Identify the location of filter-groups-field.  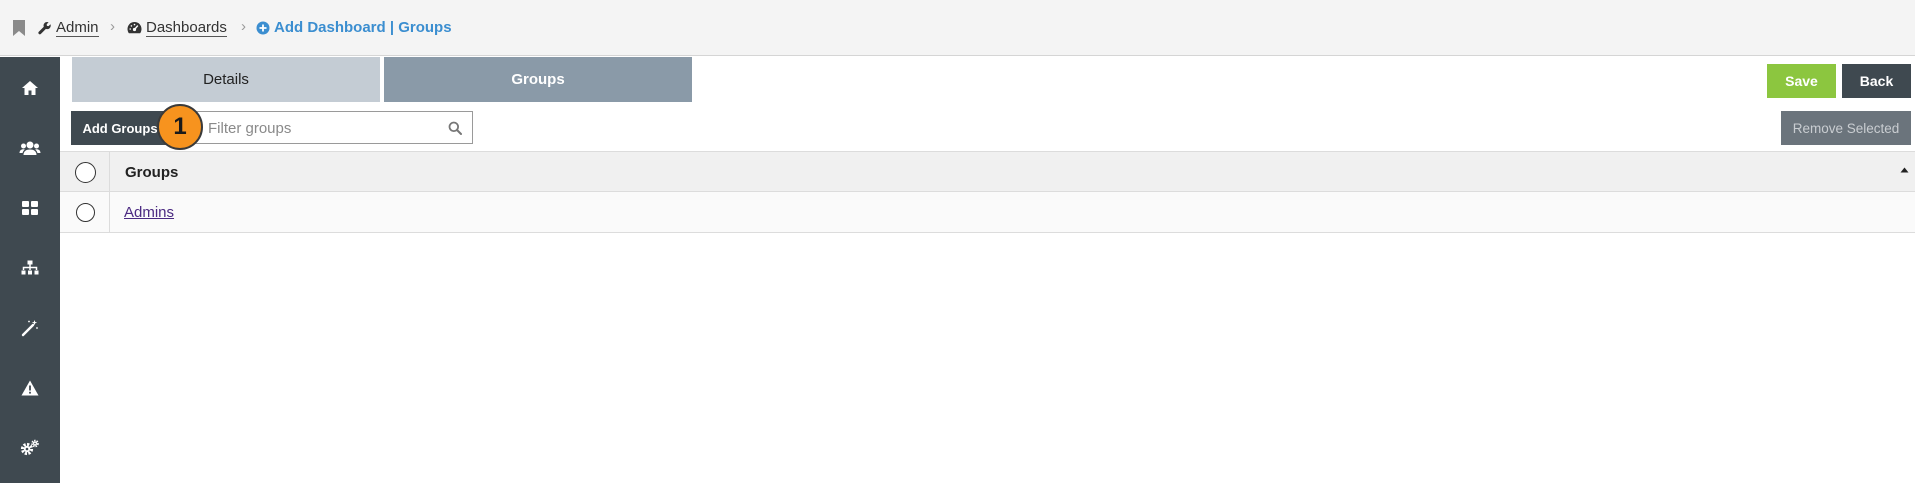
(321, 127).